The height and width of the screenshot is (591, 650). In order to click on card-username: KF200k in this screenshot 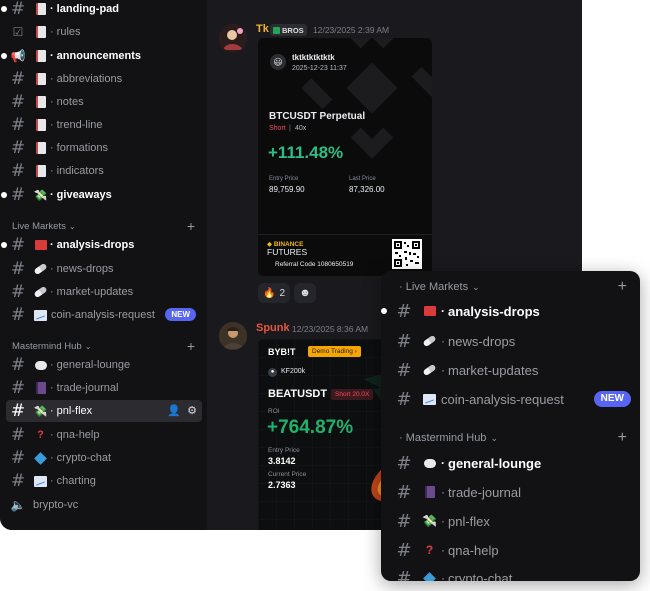, I will do `click(293, 371)`.